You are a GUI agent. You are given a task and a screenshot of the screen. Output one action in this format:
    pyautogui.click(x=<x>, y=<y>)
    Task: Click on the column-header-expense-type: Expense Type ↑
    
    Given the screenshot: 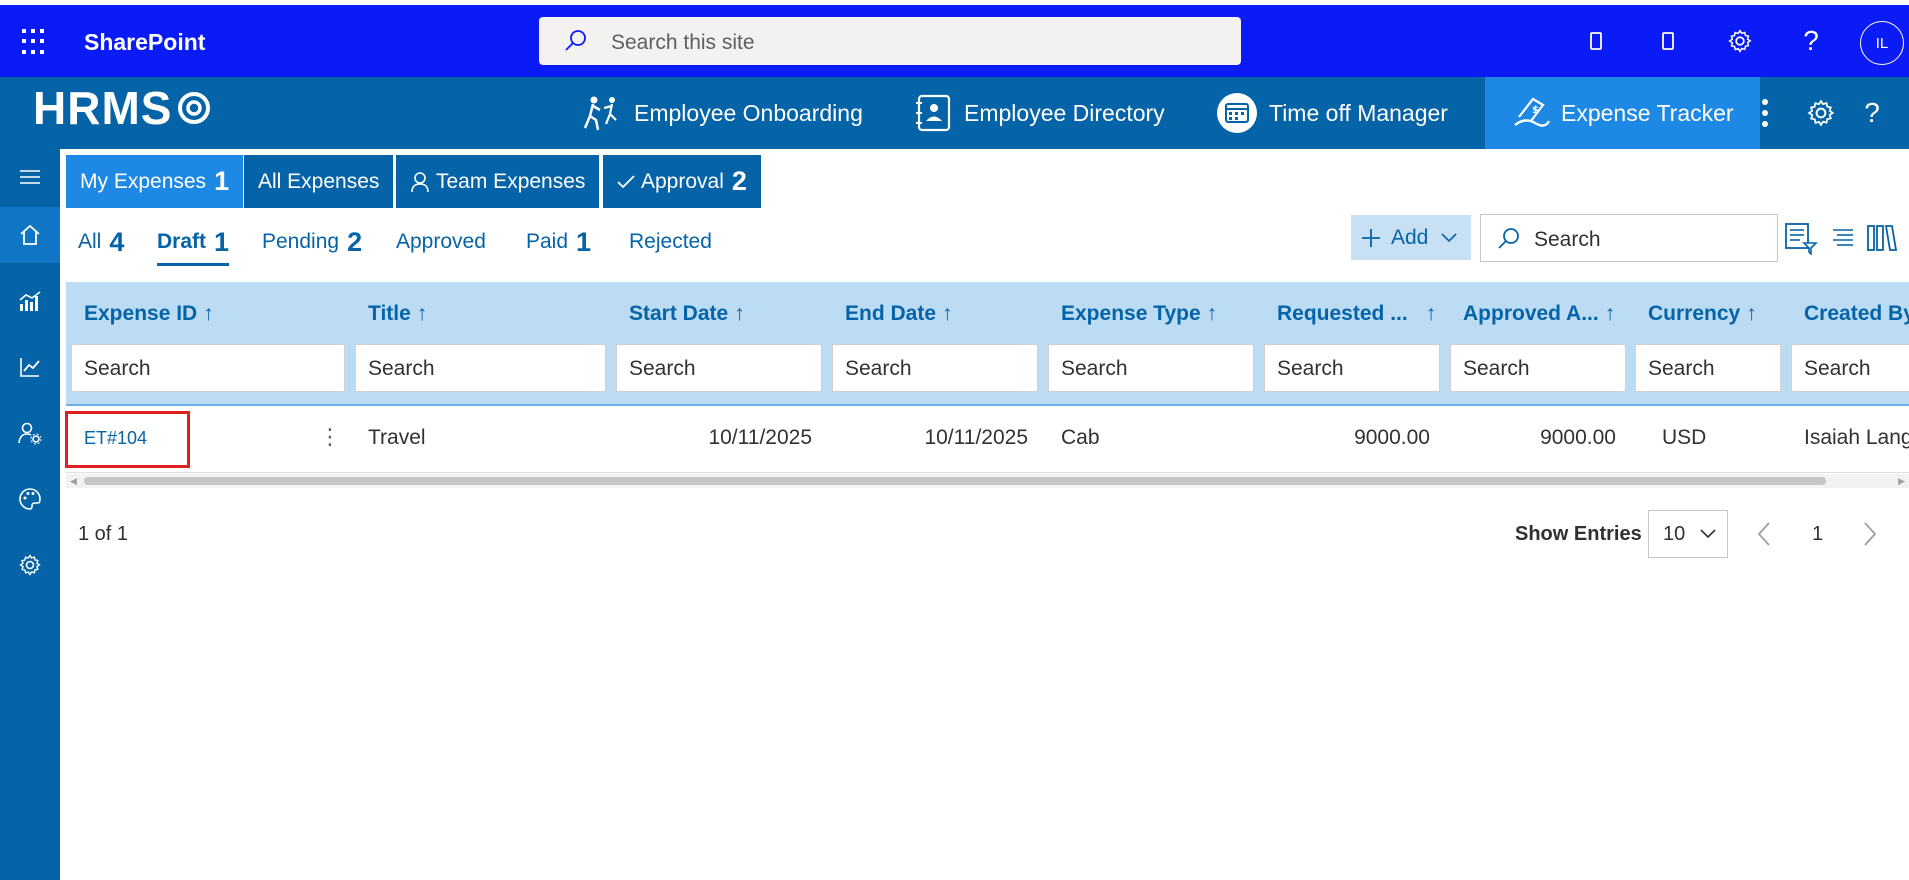 What is the action you would take?
    pyautogui.click(x=1139, y=314)
    